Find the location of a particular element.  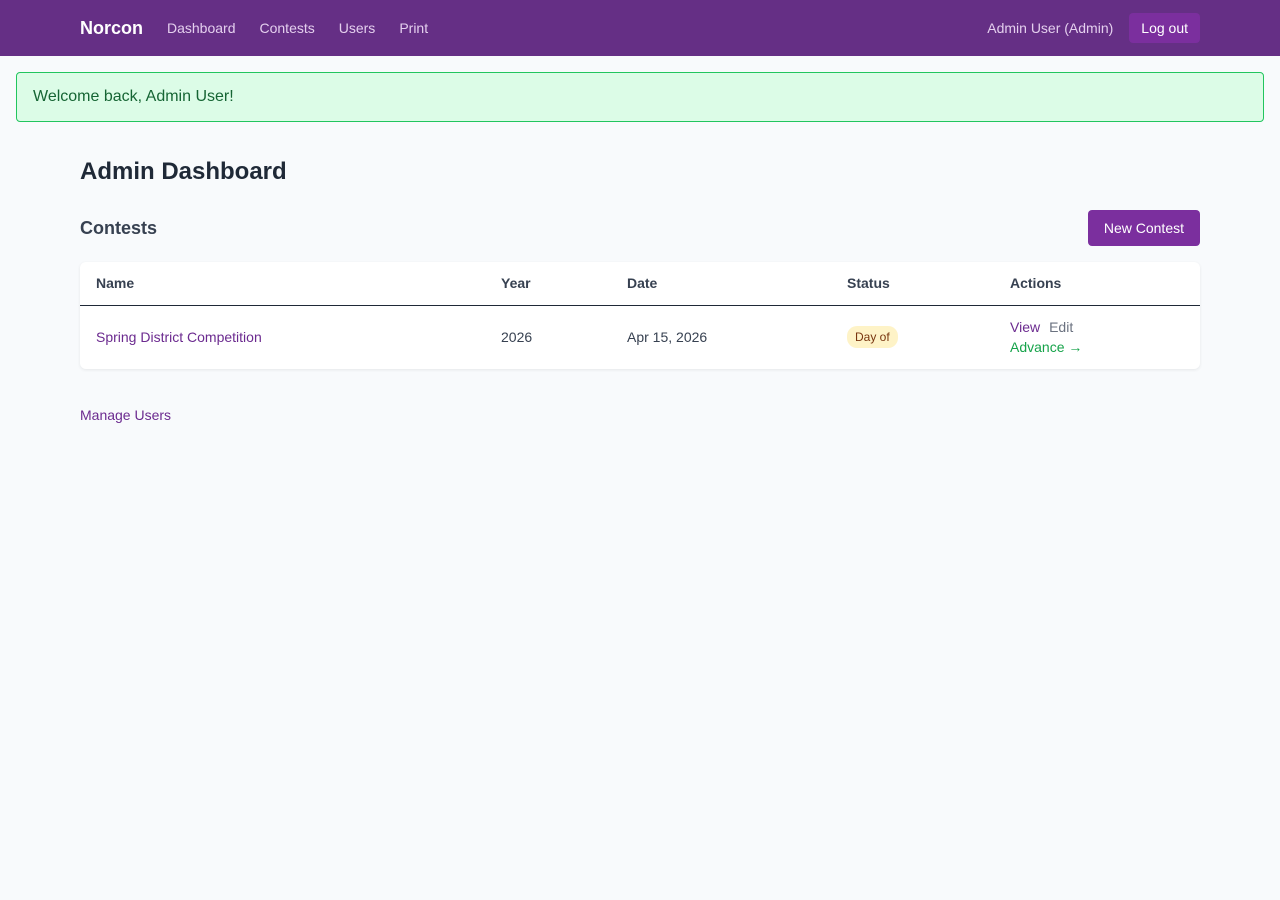

column-header-year: Year is located at coordinates (548, 284).